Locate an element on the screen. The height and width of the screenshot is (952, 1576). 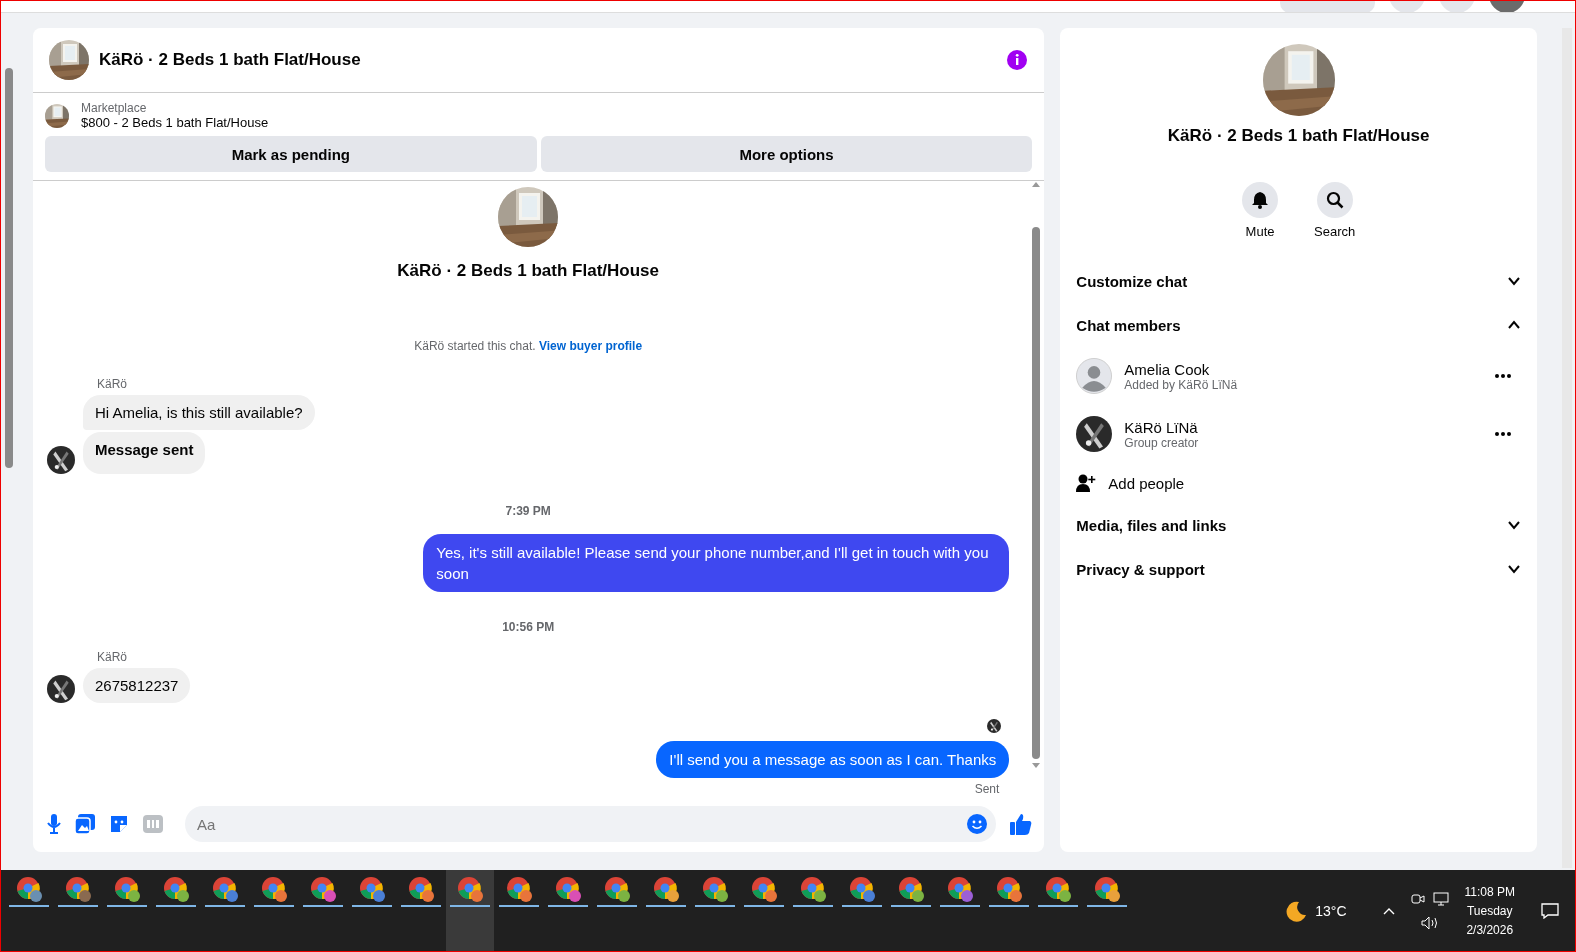
timestamp: 10:56 PM is located at coordinates (528, 627).